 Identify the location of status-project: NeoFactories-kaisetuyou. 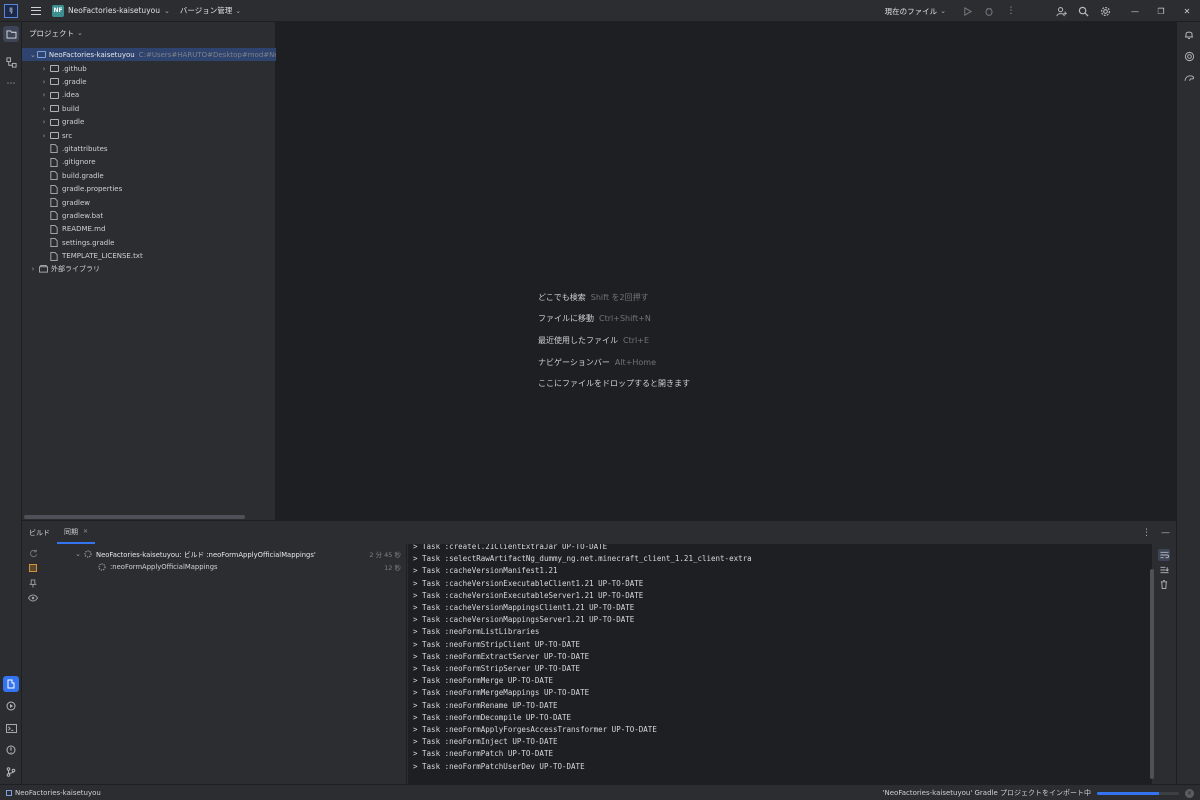
(53, 793).